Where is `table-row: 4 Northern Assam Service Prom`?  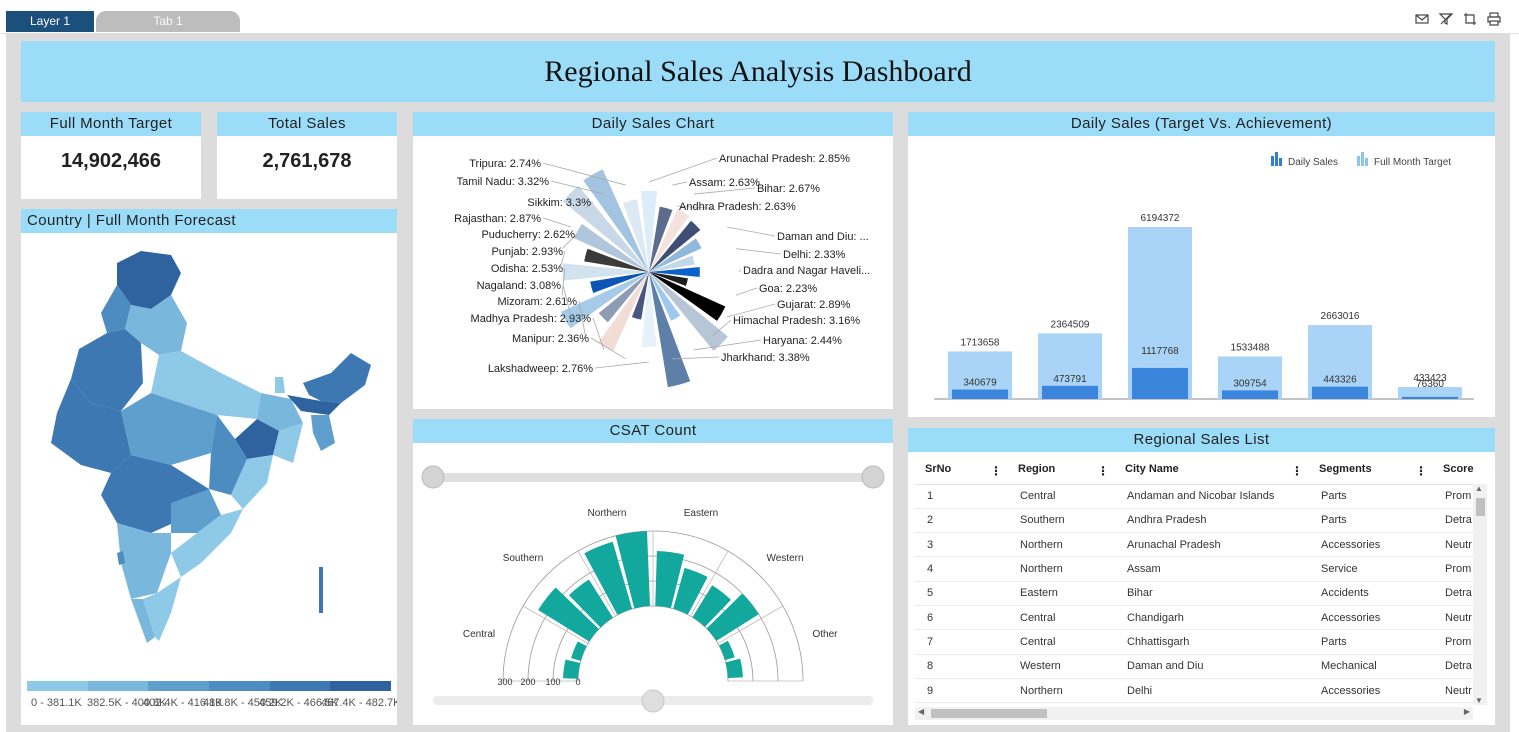
table-row: 4 Northern Assam Service Prom is located at coordinates (1197, 569).